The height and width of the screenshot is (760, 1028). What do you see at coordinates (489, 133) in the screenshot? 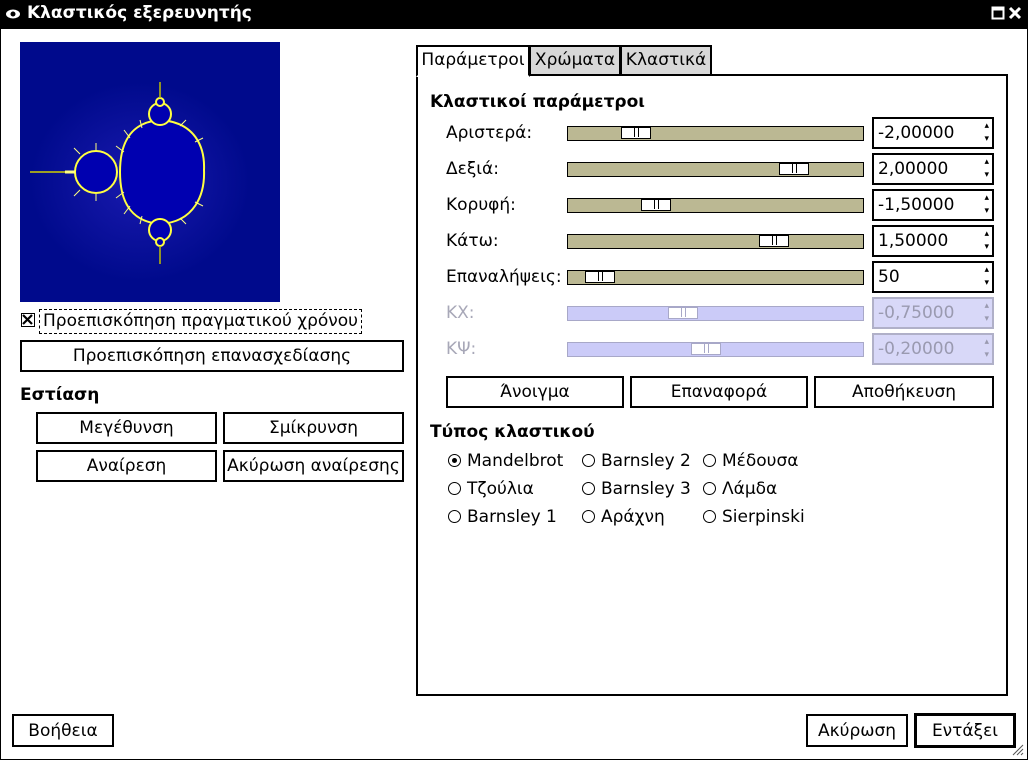
I see `param-label: Αριστερά:` at bounding box center [489, 133].